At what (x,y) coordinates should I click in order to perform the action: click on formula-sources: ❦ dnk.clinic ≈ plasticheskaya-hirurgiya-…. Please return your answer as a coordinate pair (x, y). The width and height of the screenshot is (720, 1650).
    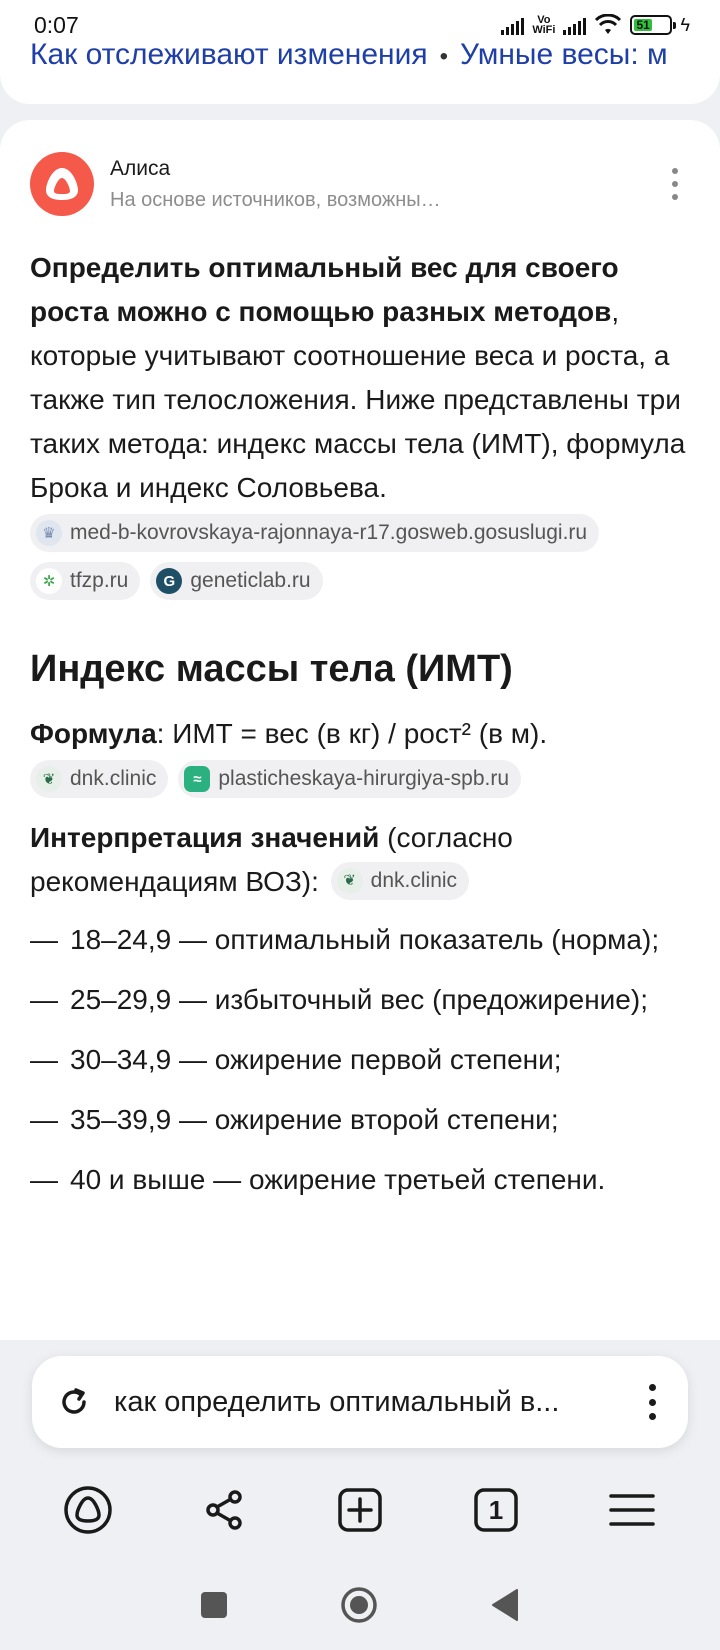
    Looking at the image, I should click on (360, 779).